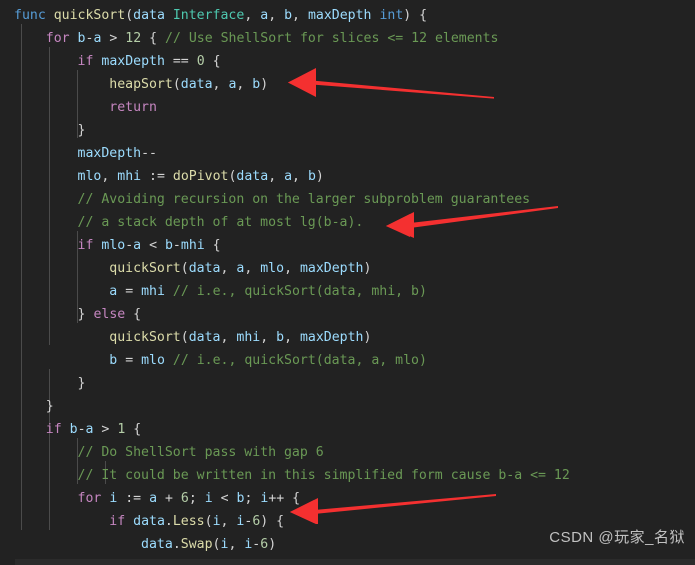 This screenshot has height=565, width=695. What do you see at coordinates (117, 153) in the screenshot?
I see `code-line-7: maxDepth--` at bounding box center [117, 153].